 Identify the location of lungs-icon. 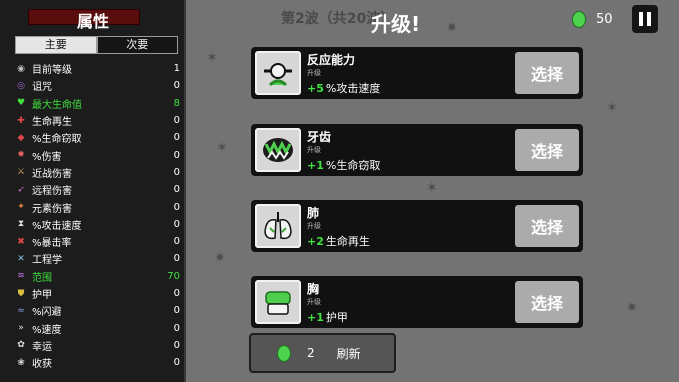
(278, 226).